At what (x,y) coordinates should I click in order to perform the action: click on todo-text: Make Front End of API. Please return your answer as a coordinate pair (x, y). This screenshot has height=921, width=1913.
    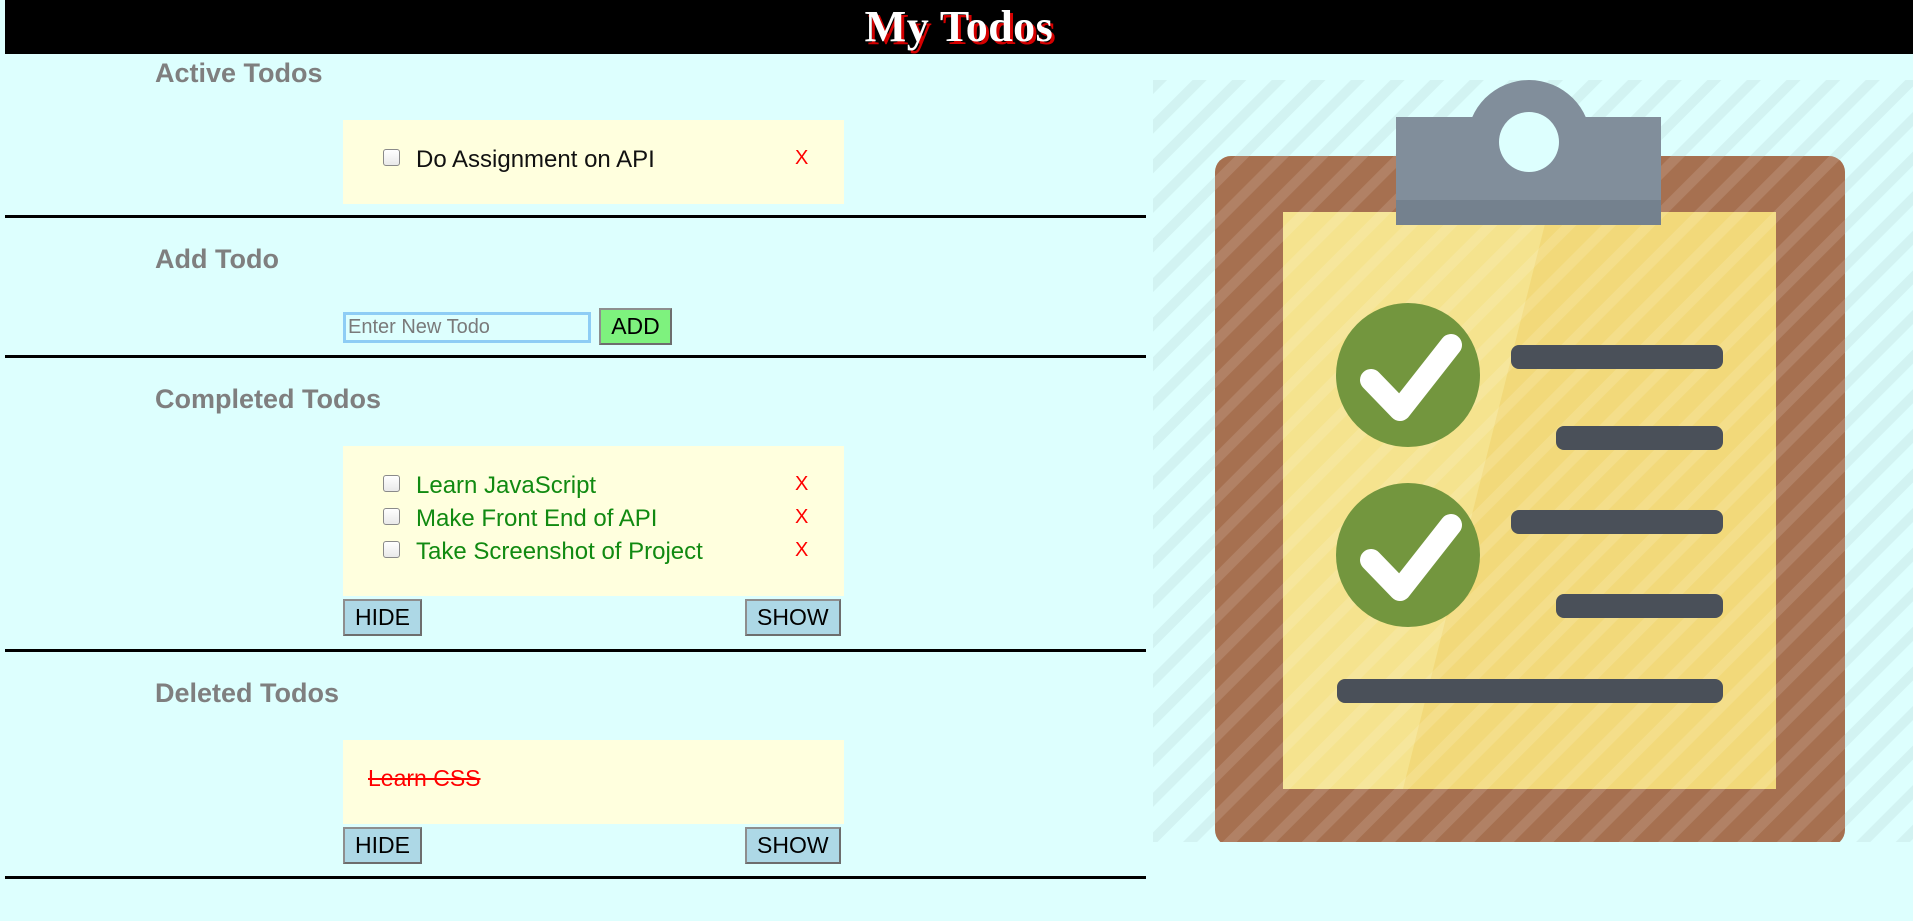
    Looking at the image, I should click on (537, 518).